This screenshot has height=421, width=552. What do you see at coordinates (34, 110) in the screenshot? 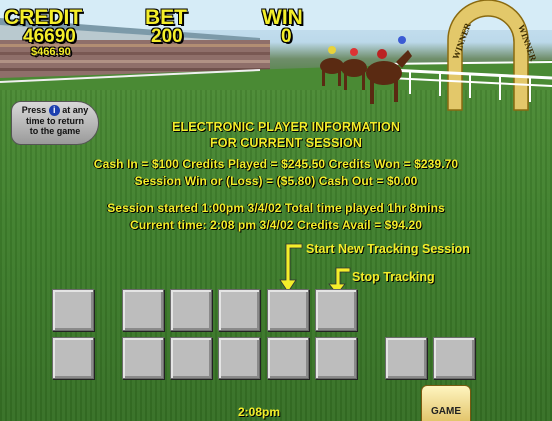
I see `press-text: Press` at bounding box center [34, 110].